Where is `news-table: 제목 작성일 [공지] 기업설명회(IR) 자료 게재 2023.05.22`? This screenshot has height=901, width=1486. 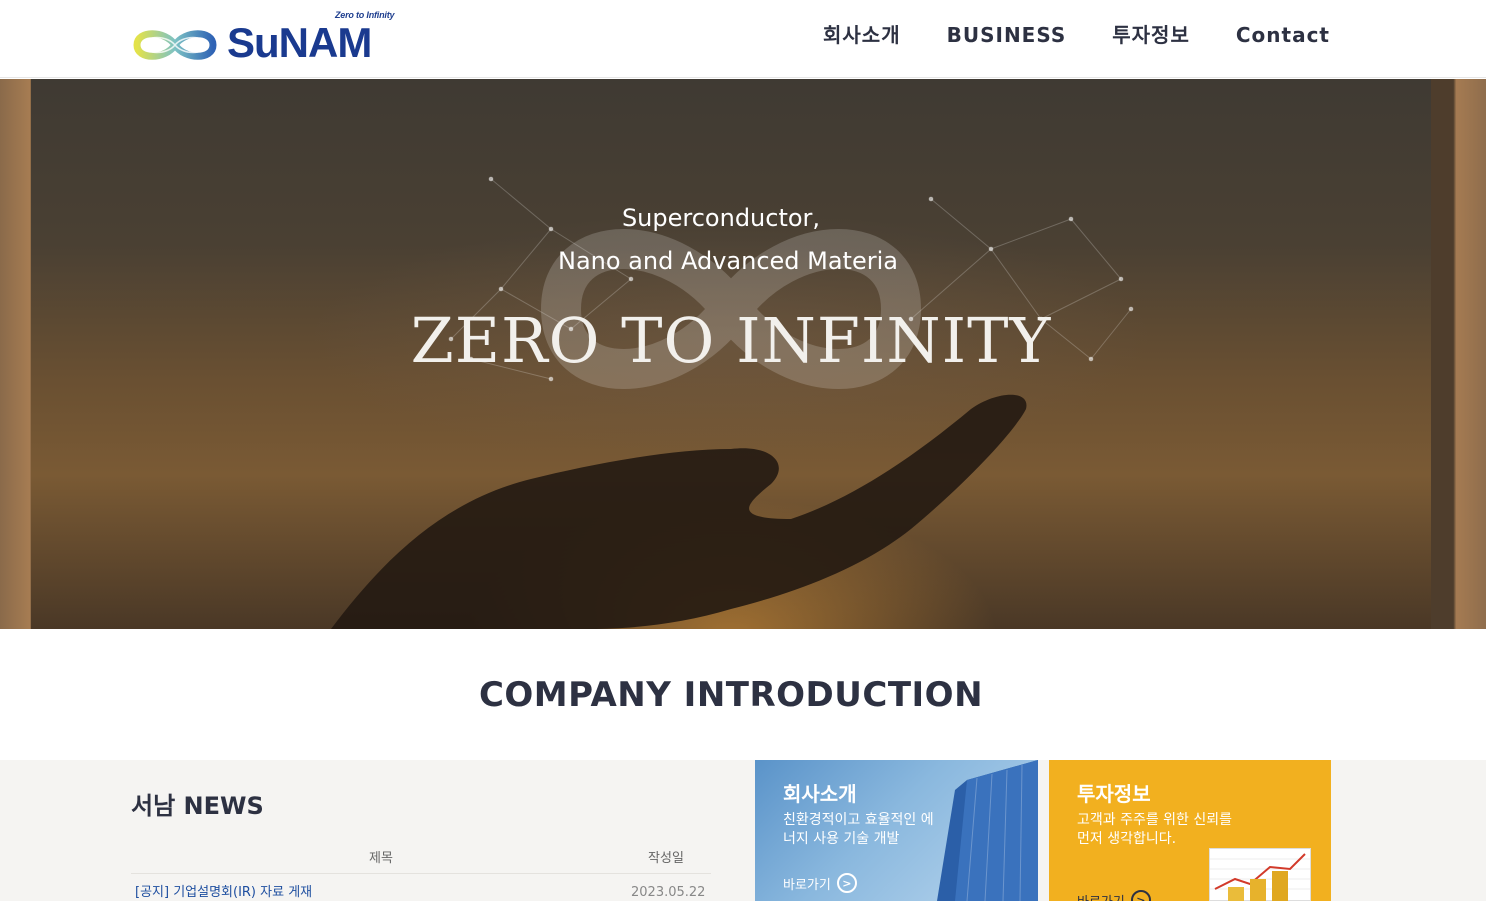 news-table: 제목 작성일 [공지] 기업설명회(IR) 자료 게재 2023.05.22 is located at coordinates (421, 874).